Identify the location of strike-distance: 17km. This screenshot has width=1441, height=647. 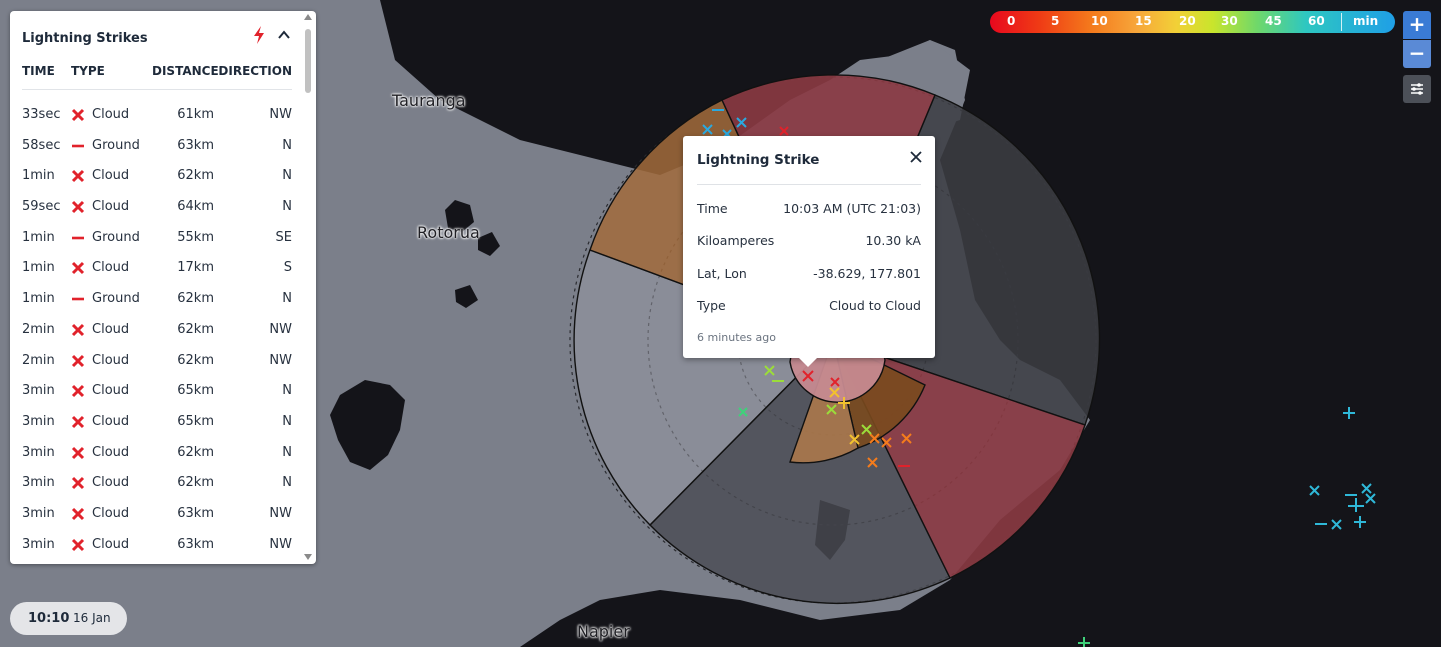
(195, 268).